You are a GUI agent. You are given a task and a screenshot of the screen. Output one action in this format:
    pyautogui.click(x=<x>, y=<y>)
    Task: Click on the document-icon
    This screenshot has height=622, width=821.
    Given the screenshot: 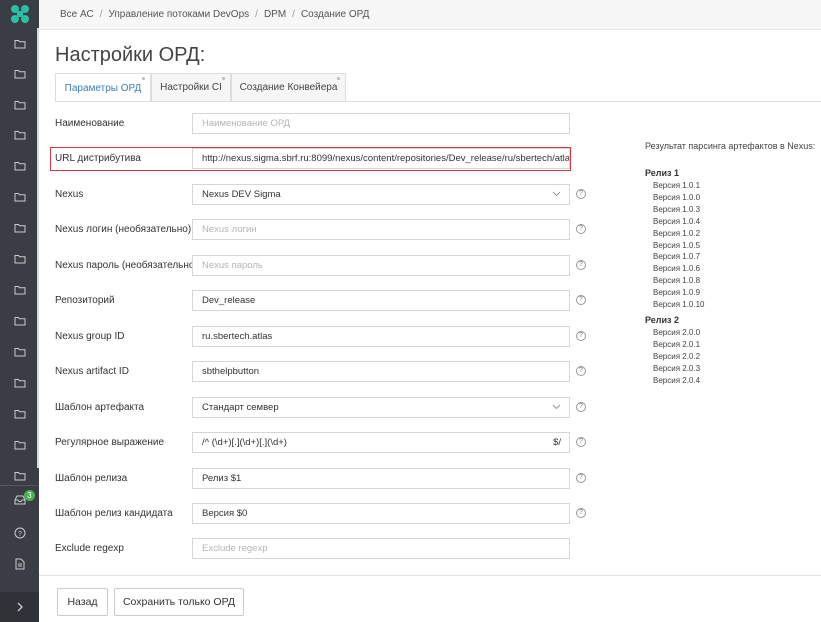 What is the action you would take?
    pyautogui.click(x=19, y=564)
    